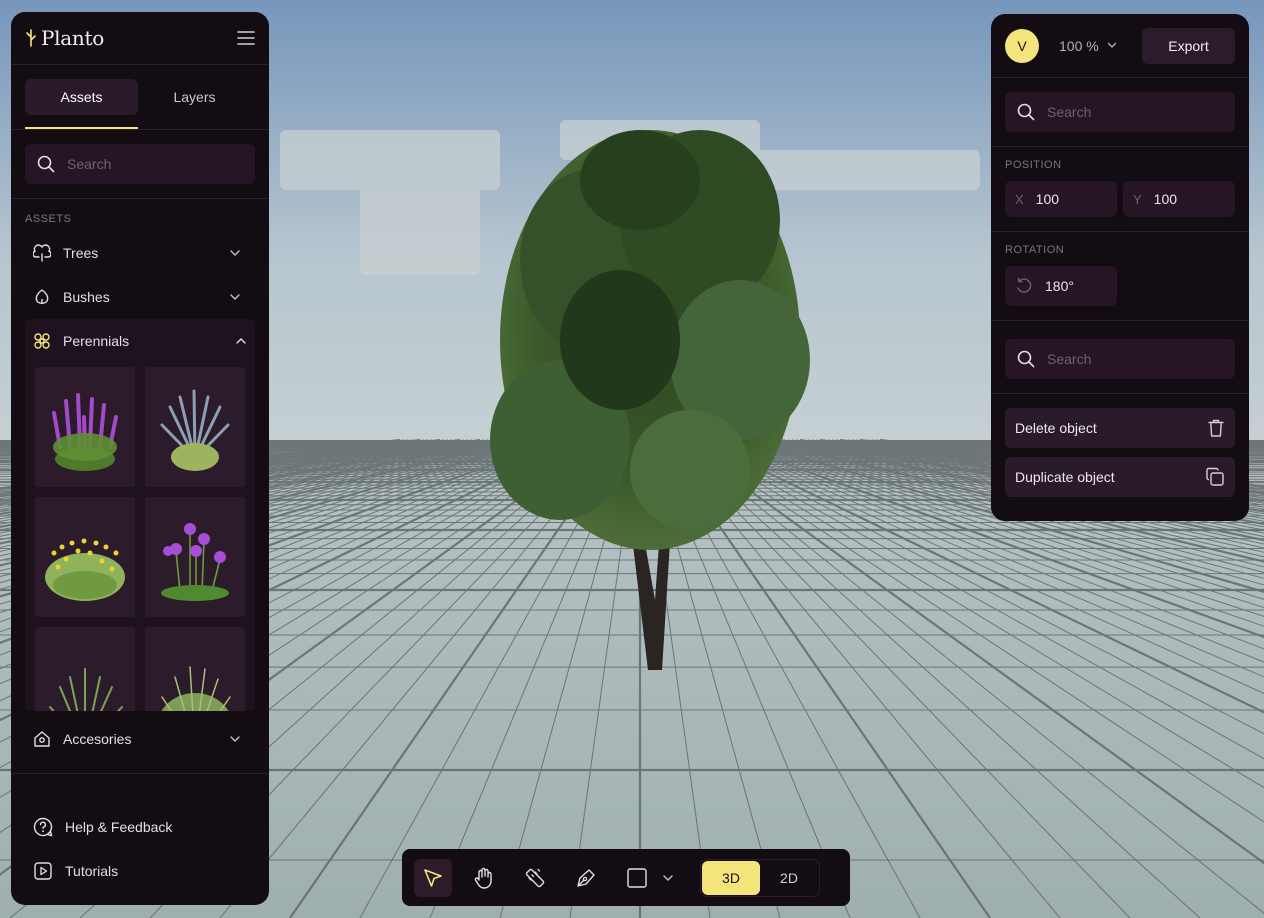  What do you see at coordinates (140, 38) in the screenshot?
I see `brand-row: Planto` at bounding box center [140, 38].